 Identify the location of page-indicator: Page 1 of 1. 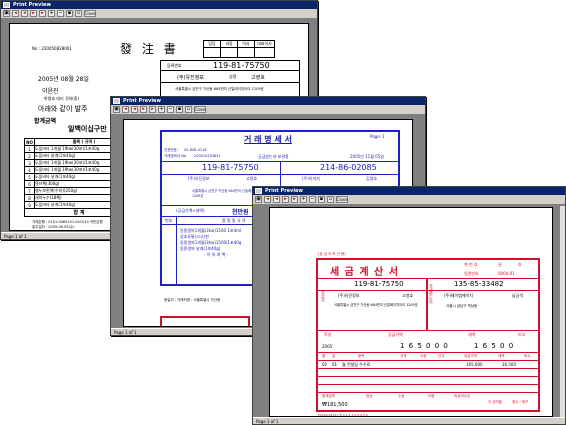
(267, 421).